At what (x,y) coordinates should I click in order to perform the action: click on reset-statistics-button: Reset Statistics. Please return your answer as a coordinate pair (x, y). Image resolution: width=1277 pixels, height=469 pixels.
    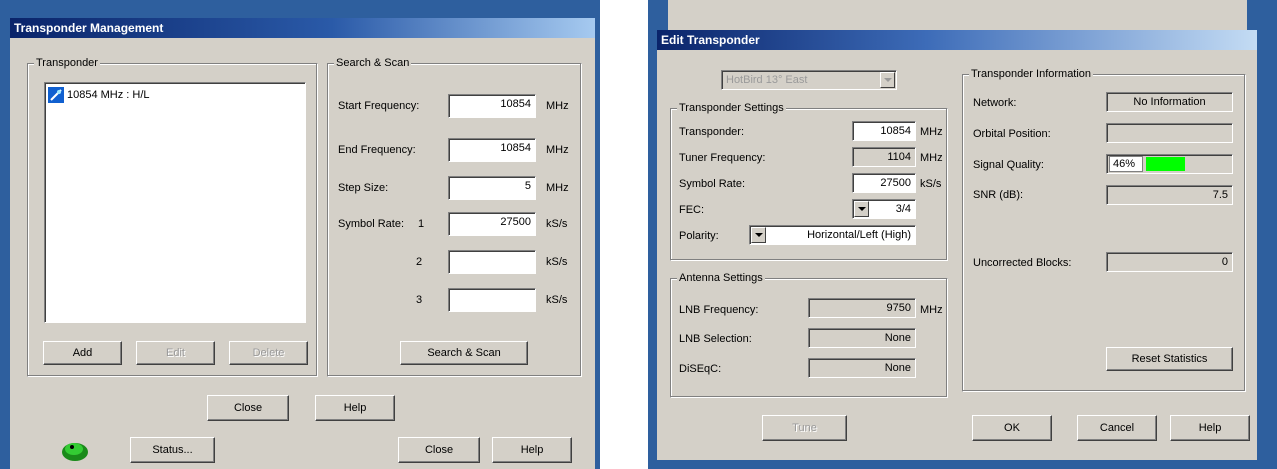
    Looking at the image, I should click on (1169, 359).